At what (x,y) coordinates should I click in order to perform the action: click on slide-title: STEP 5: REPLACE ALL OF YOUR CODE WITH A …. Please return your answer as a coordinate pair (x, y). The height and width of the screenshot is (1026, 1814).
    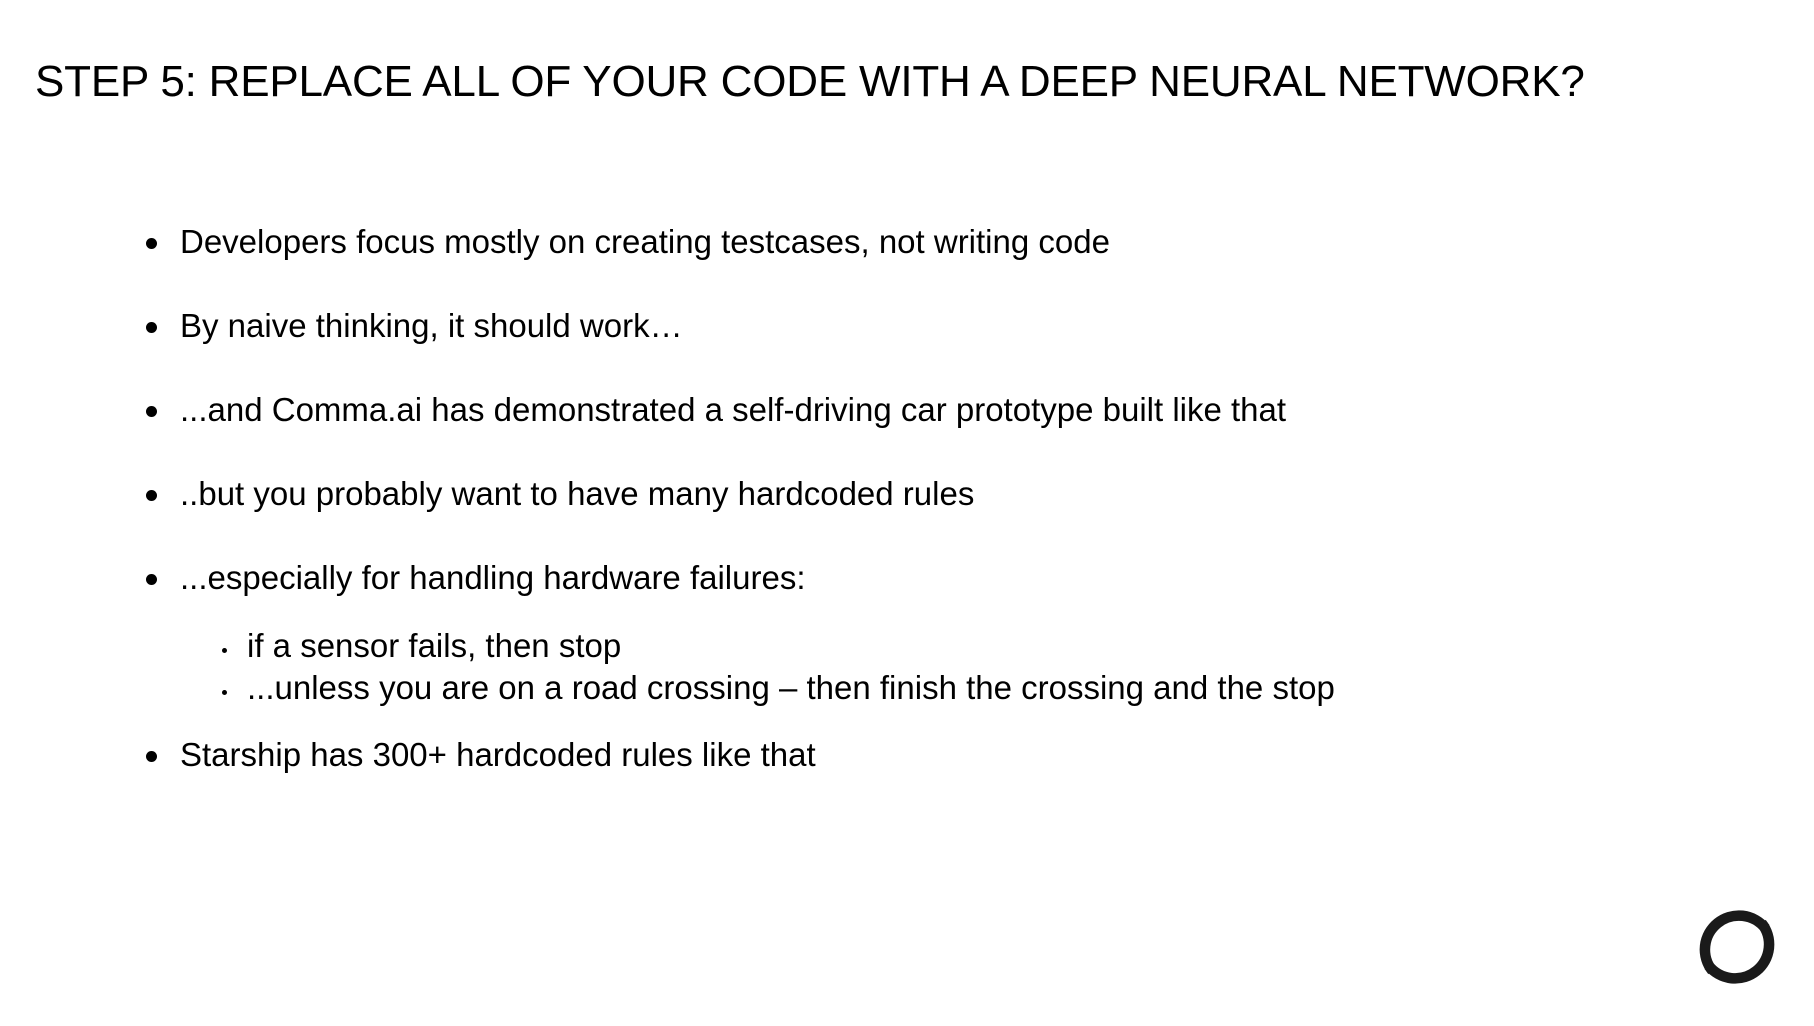
    Looking at the image, I should click on (810, 81).